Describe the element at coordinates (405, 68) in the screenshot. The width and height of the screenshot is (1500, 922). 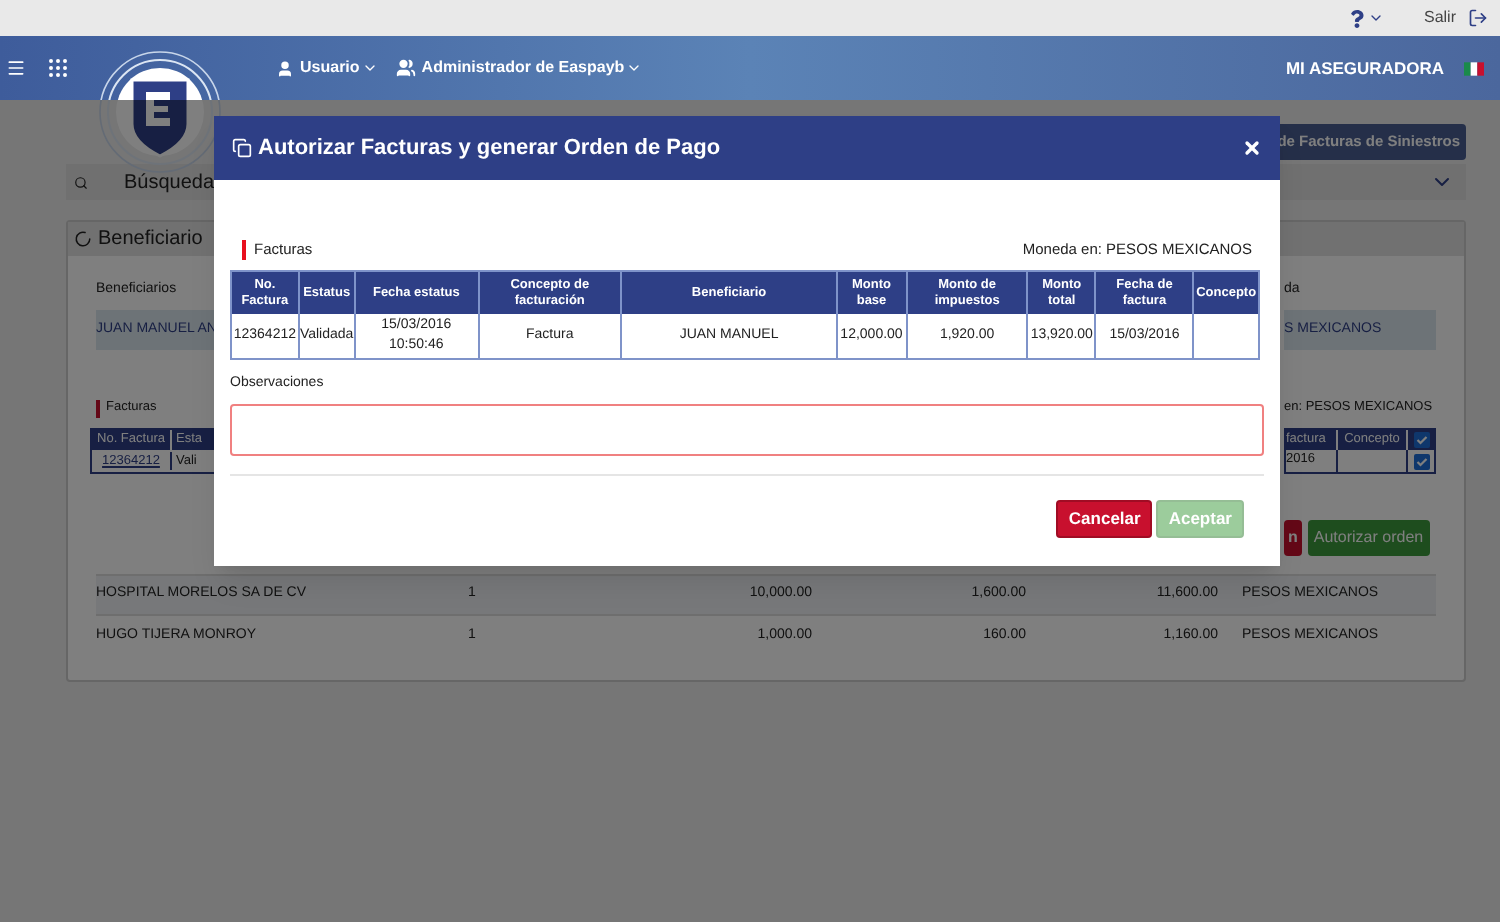
I see `users-icon` at that location.